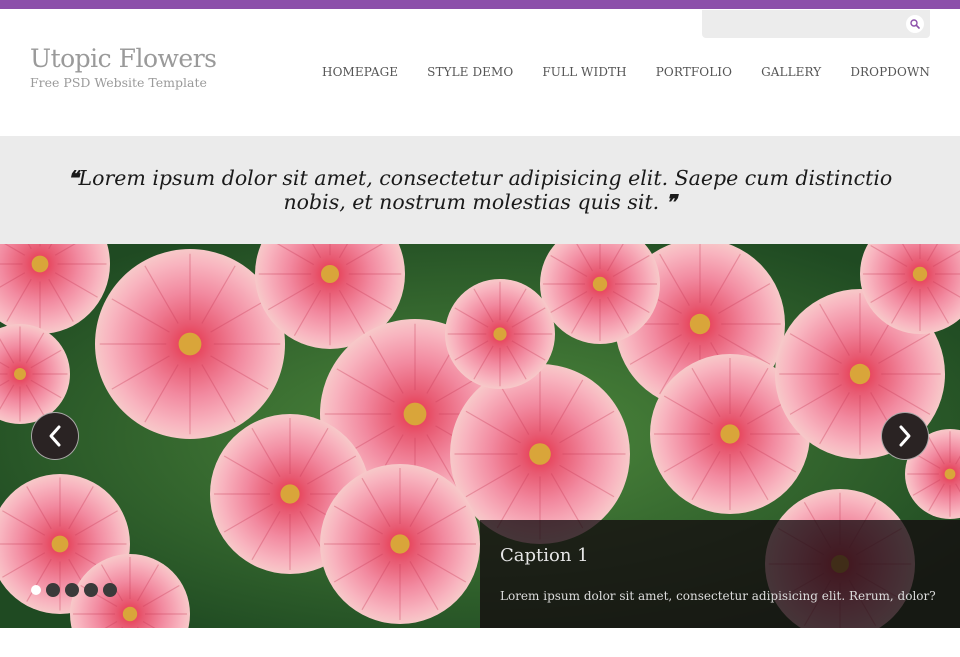 The height and width of the screenshot is (657, 960). I want to click on search-box, so click(816, 24).